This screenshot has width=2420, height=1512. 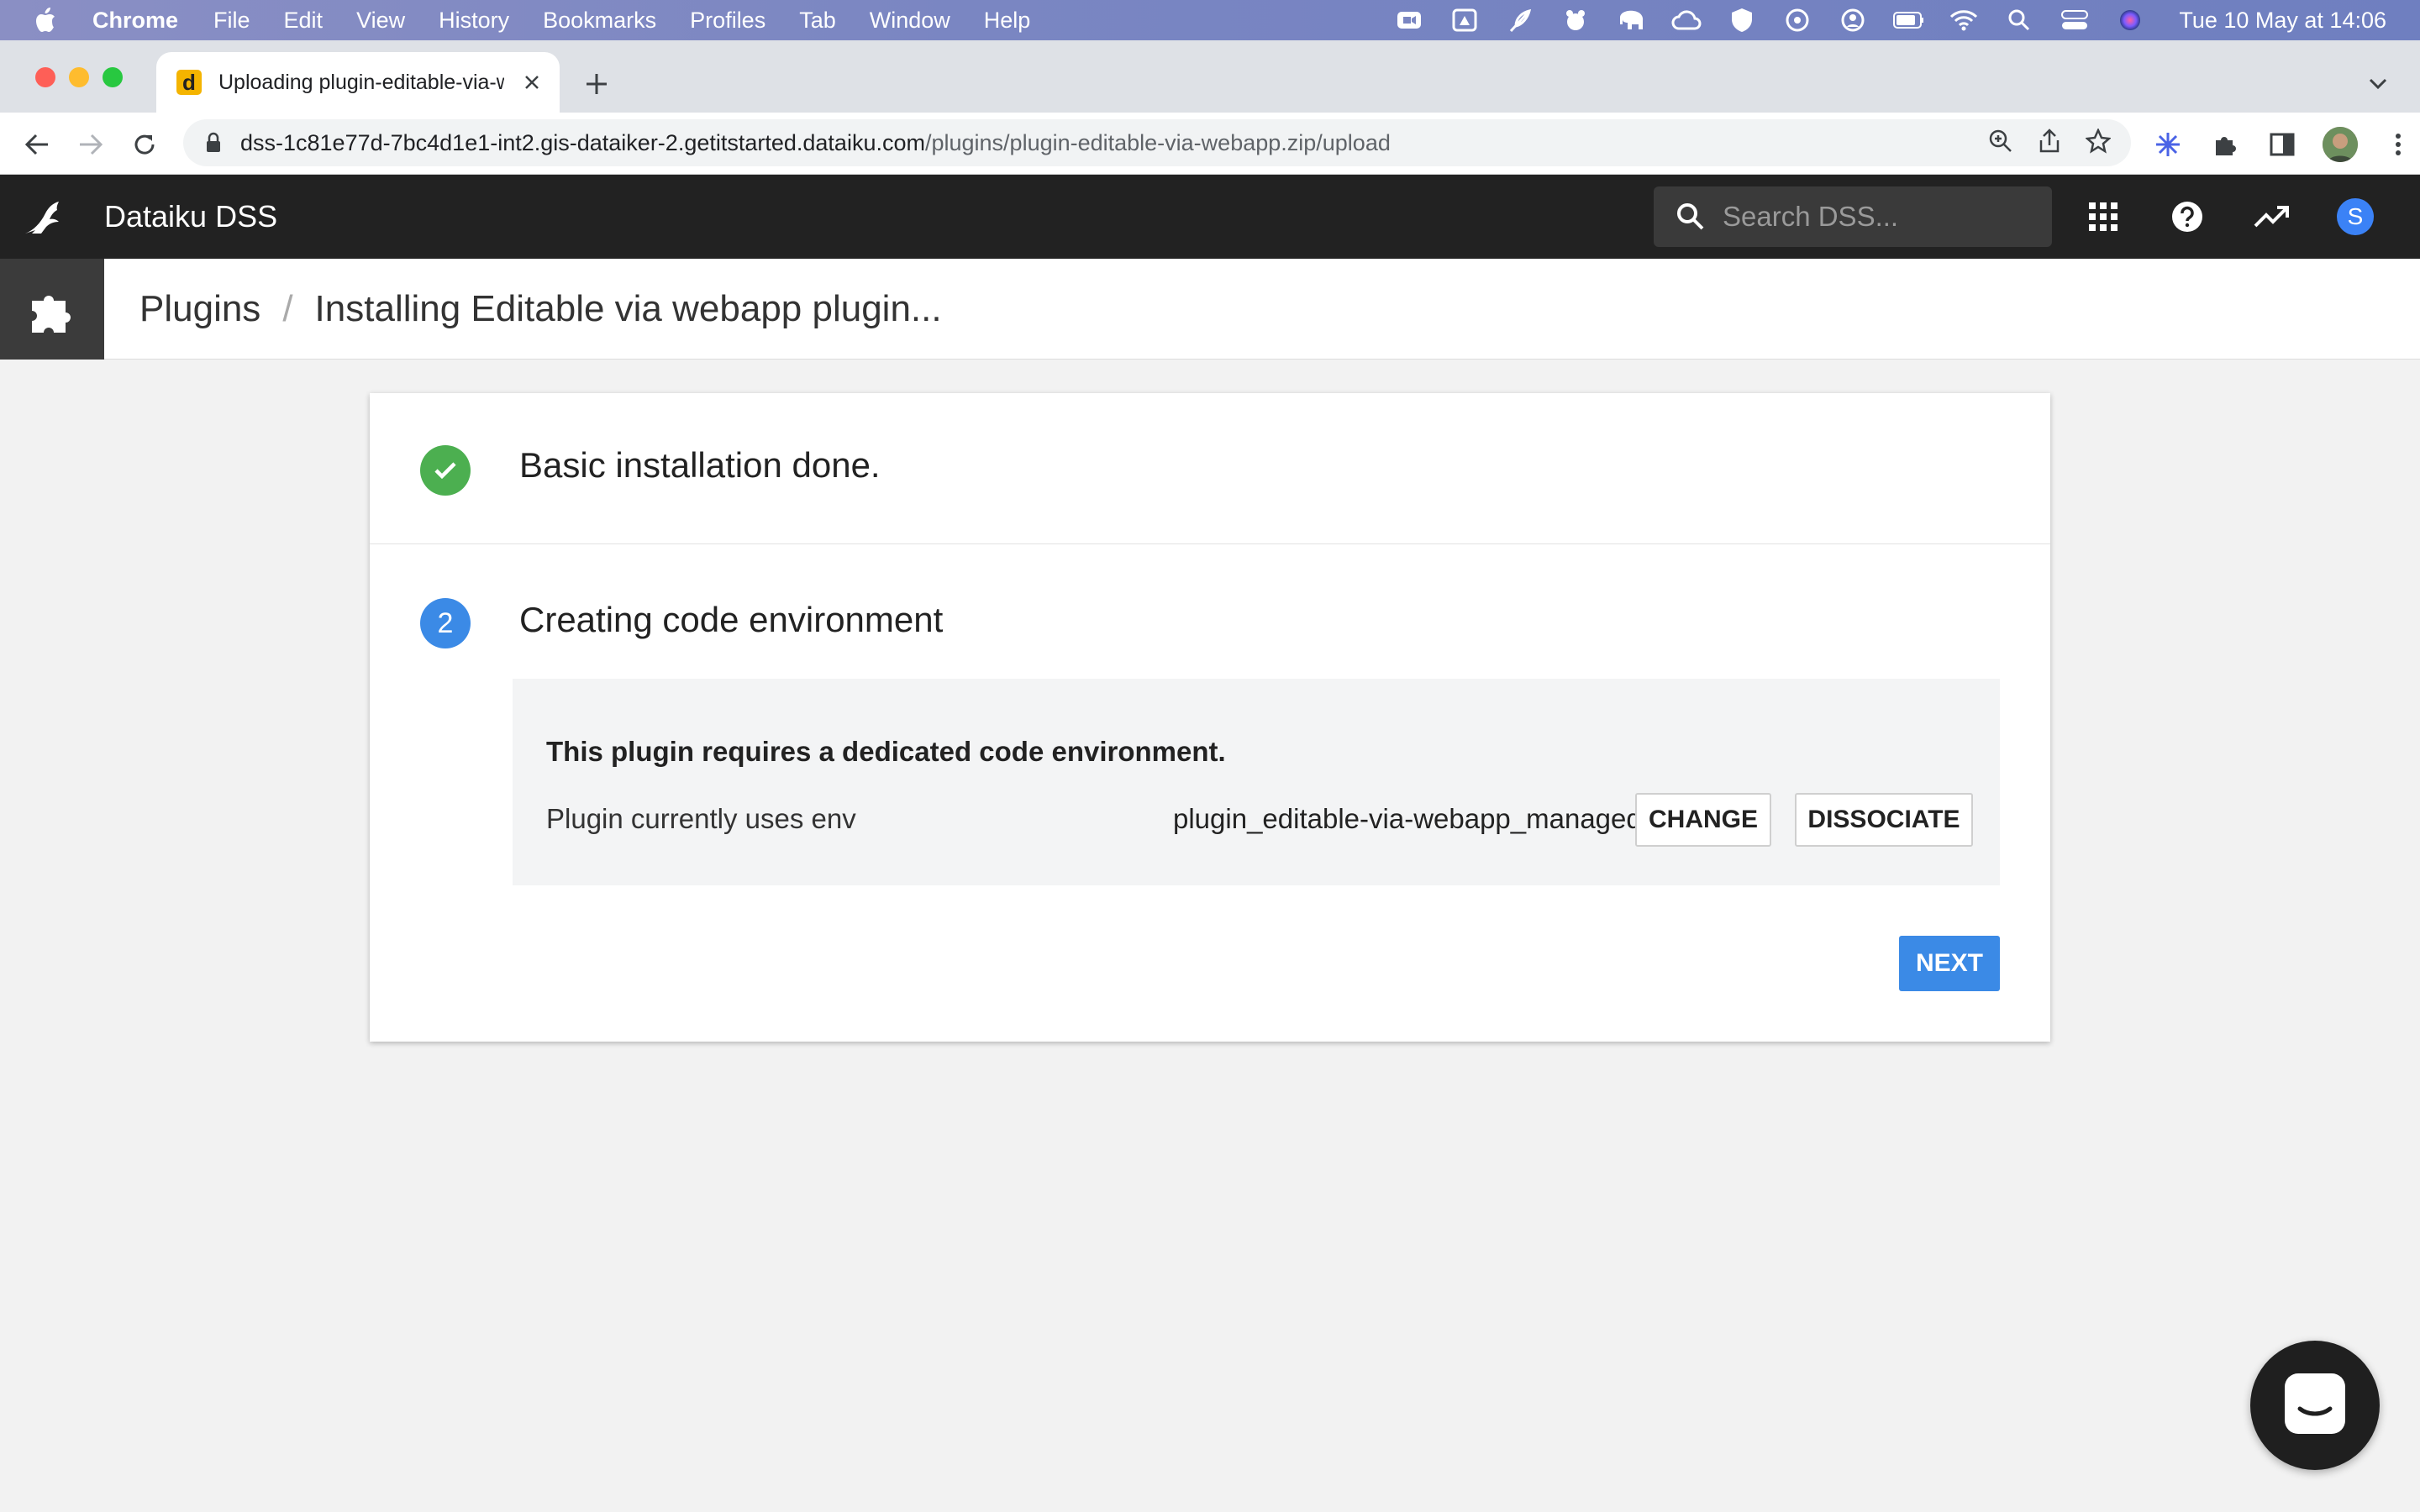 I want to click on window-close-button, so click(x=45, y=77).